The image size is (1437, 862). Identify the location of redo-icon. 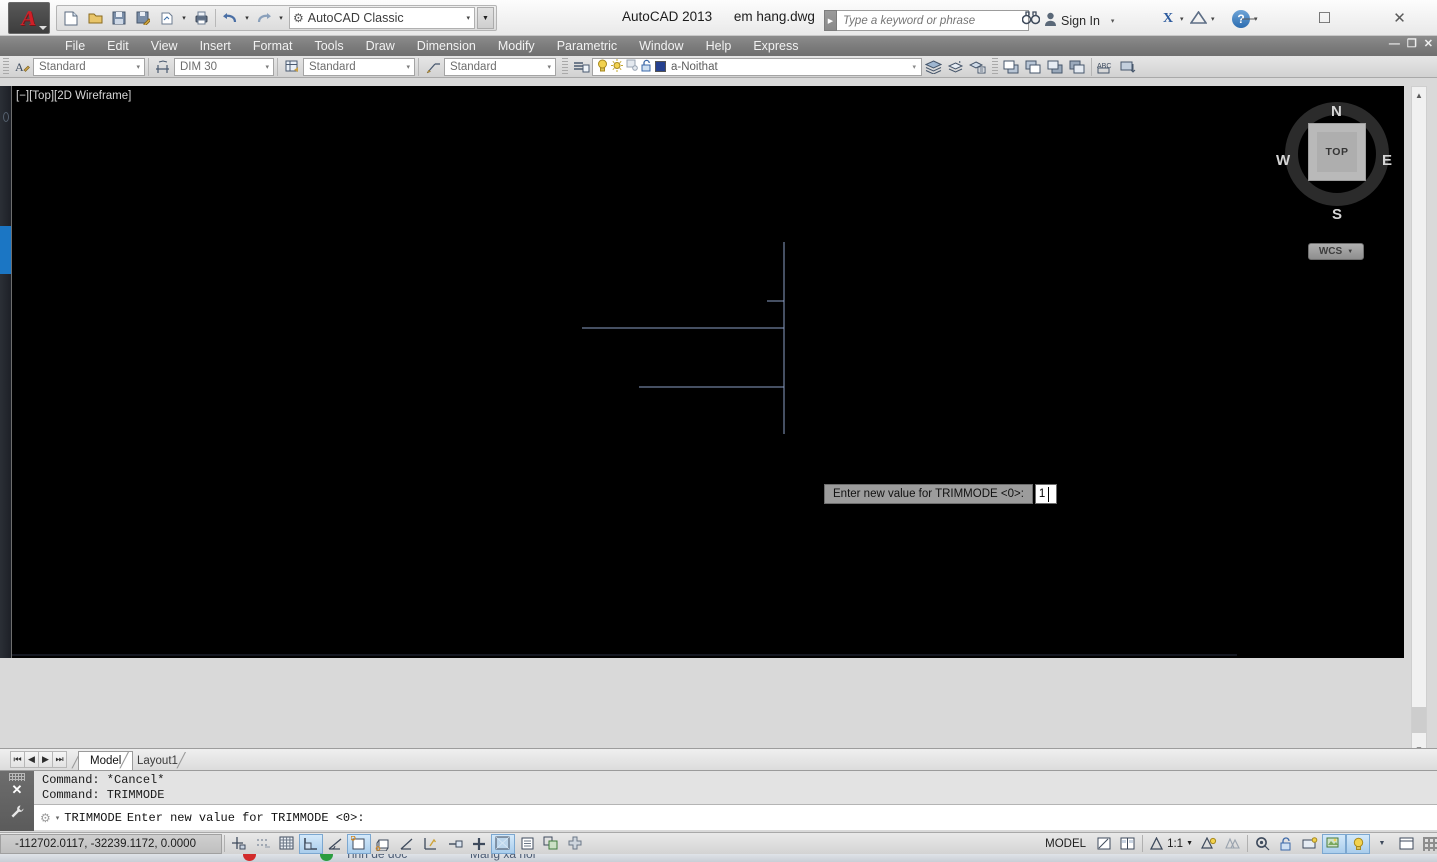
(264, 18).